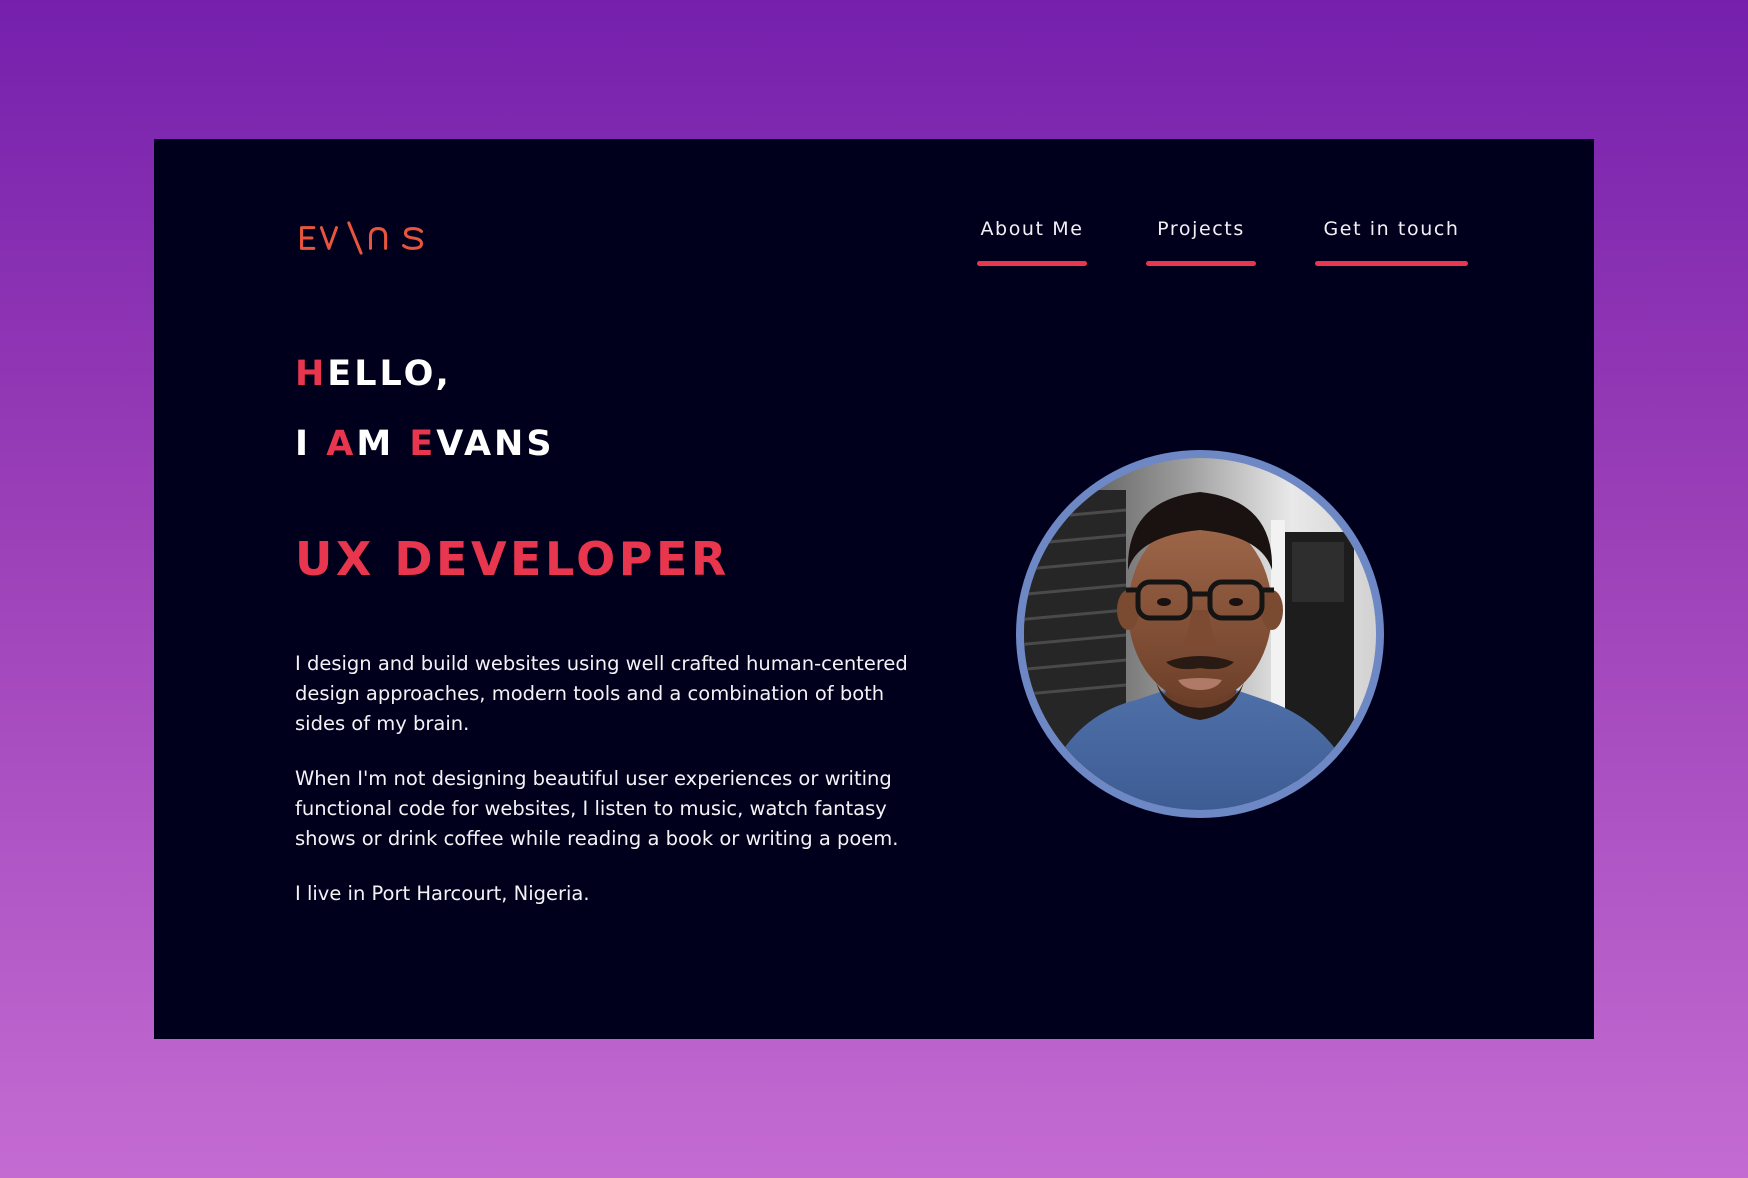 Image resolution: width=1748 pixels, height=1178 pixels. Describe the element at coordinates (1201, 242) in the screenshot. I see `nav-projects: Projects` at that location.